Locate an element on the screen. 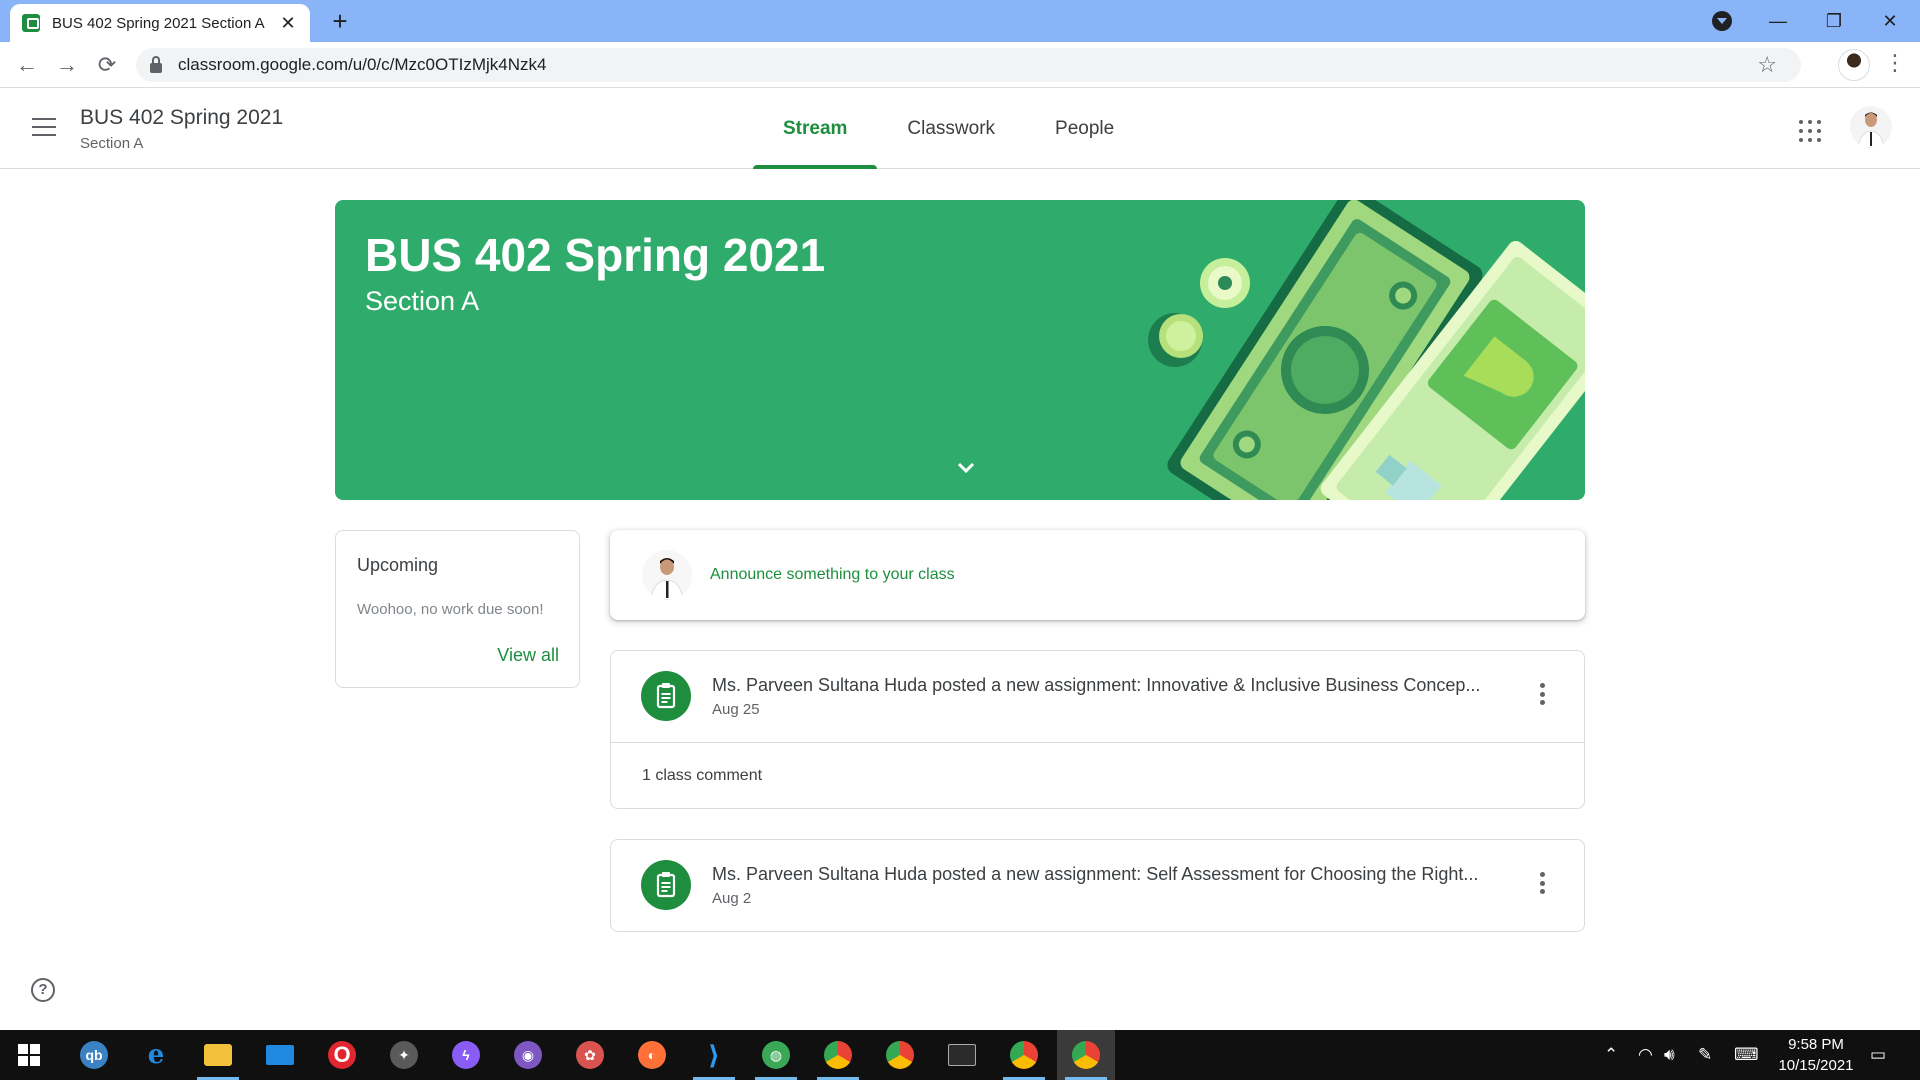 The height and width of the screenshot is (1080, 1920). tab-search-button is located at coordinates (1722, 21).